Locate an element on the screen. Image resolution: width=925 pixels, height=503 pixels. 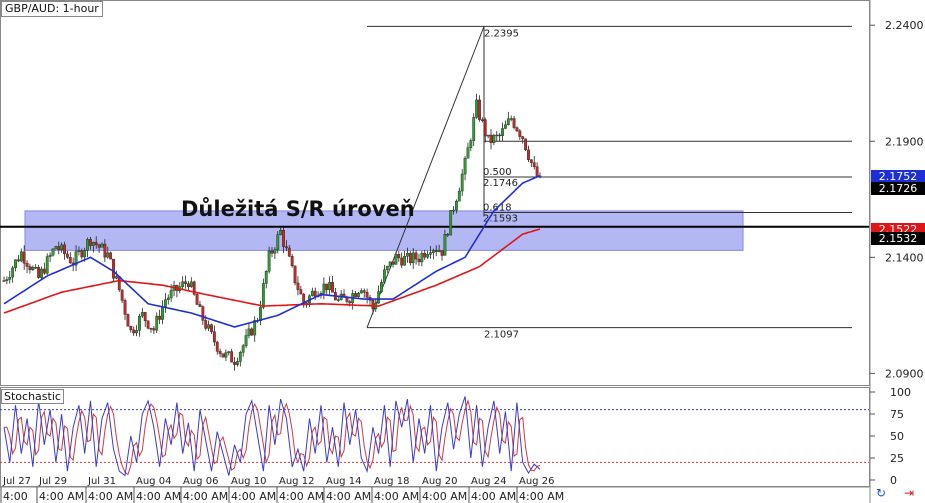
time-tick-date: Aug 12 is located at coordinates (296, 481).